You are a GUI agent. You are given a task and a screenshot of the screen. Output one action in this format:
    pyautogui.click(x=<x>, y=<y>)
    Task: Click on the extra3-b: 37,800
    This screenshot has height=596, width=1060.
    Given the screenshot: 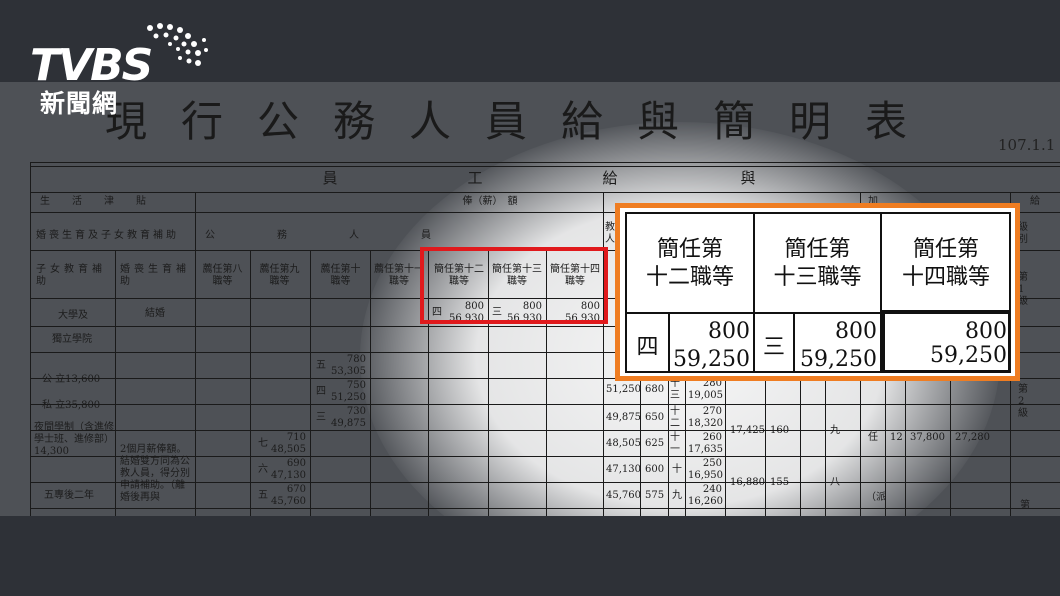 What is the action you would take?
    pyautogui.click(x=927, y=437)
    